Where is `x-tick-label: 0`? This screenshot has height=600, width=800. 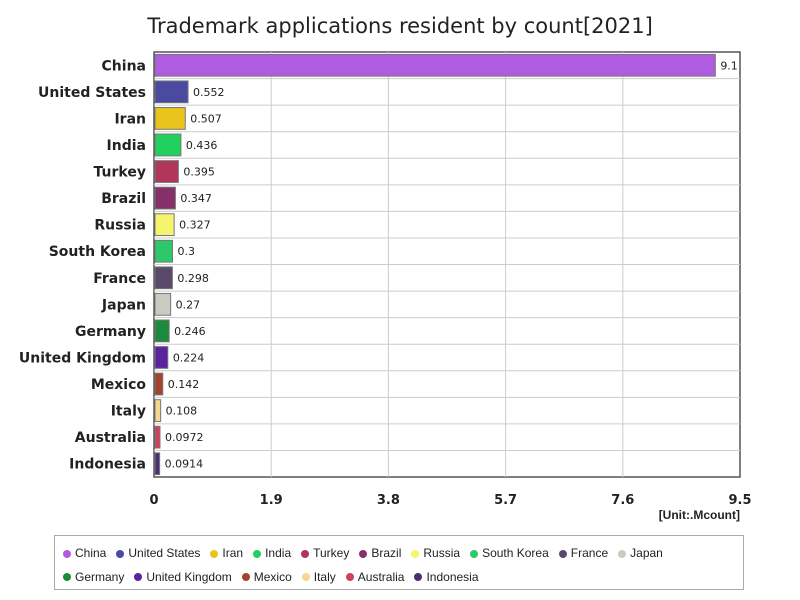 x-tick-label: 0 is located at coordinates (153, 500).